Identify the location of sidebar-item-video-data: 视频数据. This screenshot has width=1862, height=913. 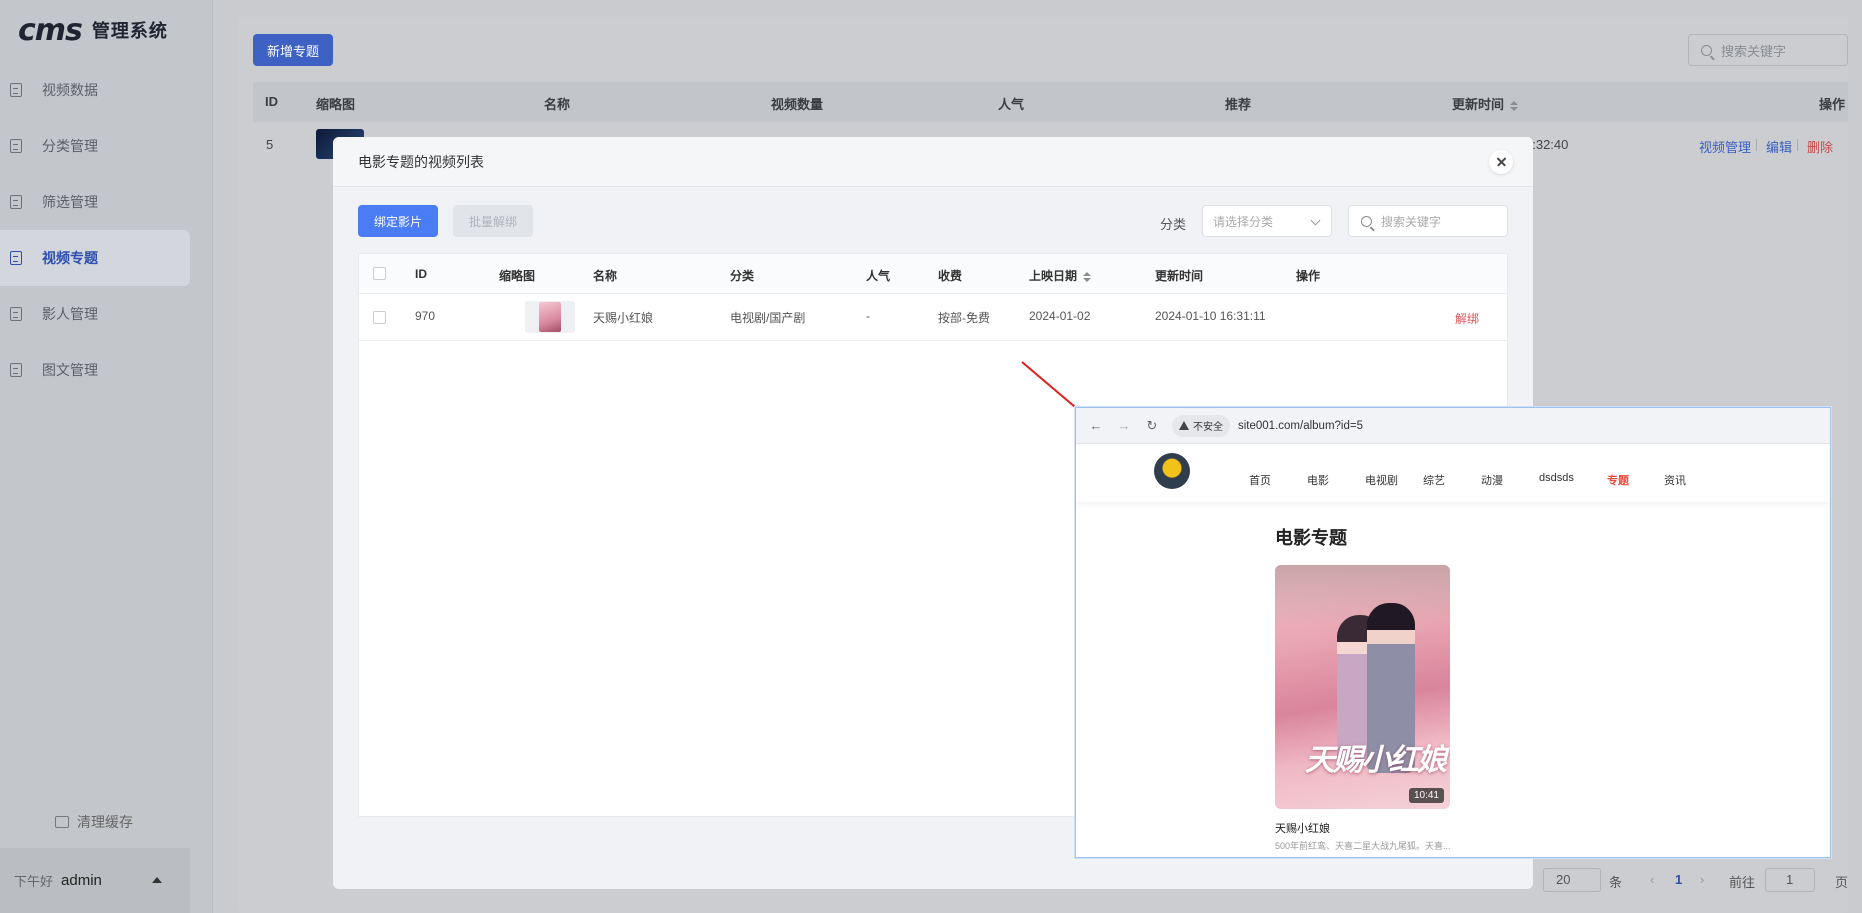
(95, 90).